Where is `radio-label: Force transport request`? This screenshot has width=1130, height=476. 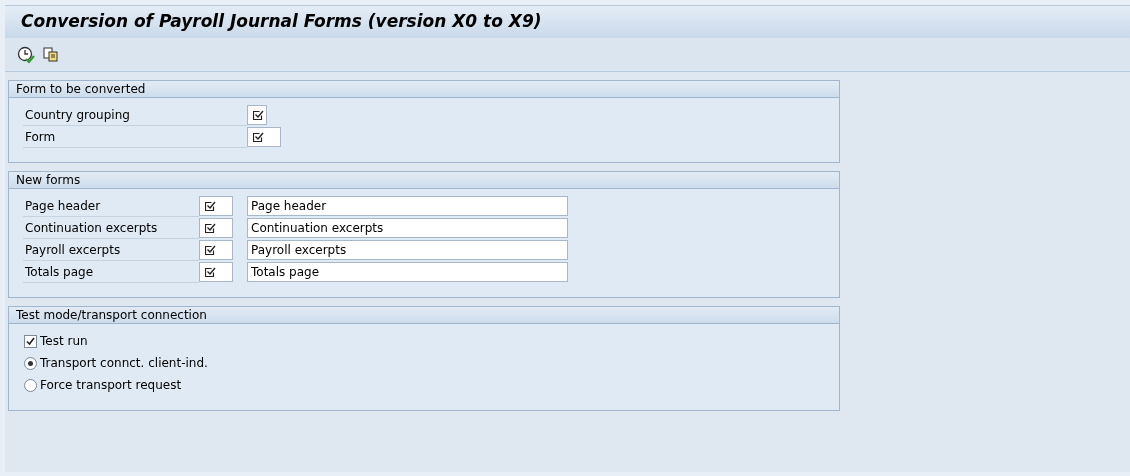
radio-label: Force transport request is located at coordinates (111, 385).